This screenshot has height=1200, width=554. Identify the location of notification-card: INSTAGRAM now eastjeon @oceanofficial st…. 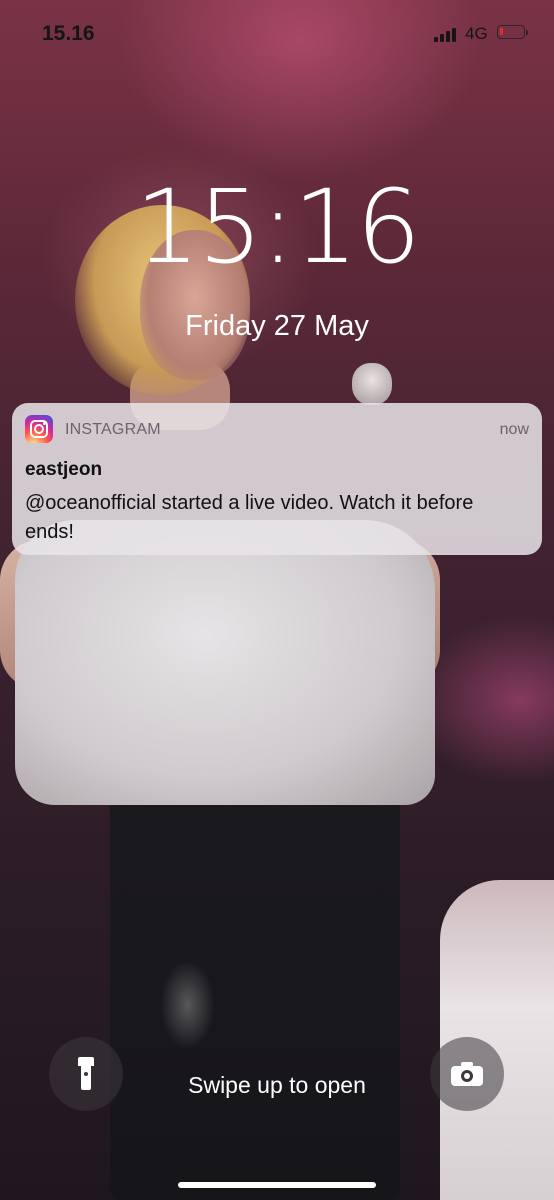
(277, 479).